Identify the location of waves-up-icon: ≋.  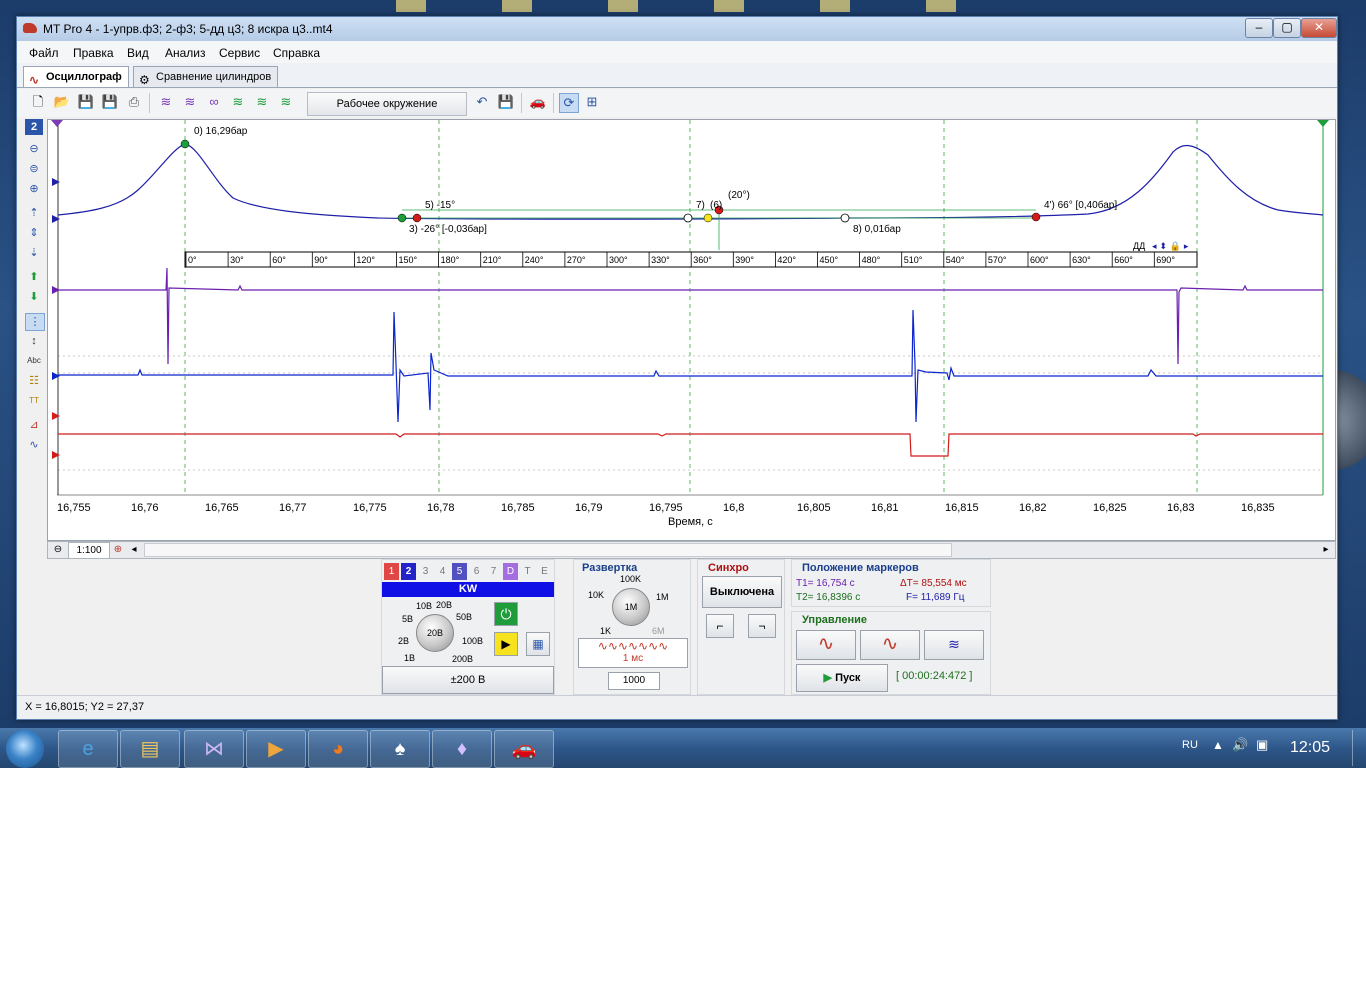
(286, 102).